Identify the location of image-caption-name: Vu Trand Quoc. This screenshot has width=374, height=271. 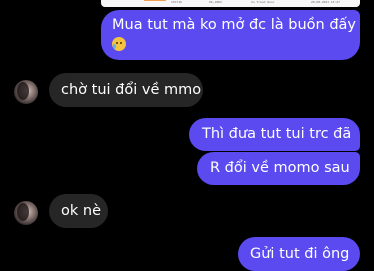
(263, 2).